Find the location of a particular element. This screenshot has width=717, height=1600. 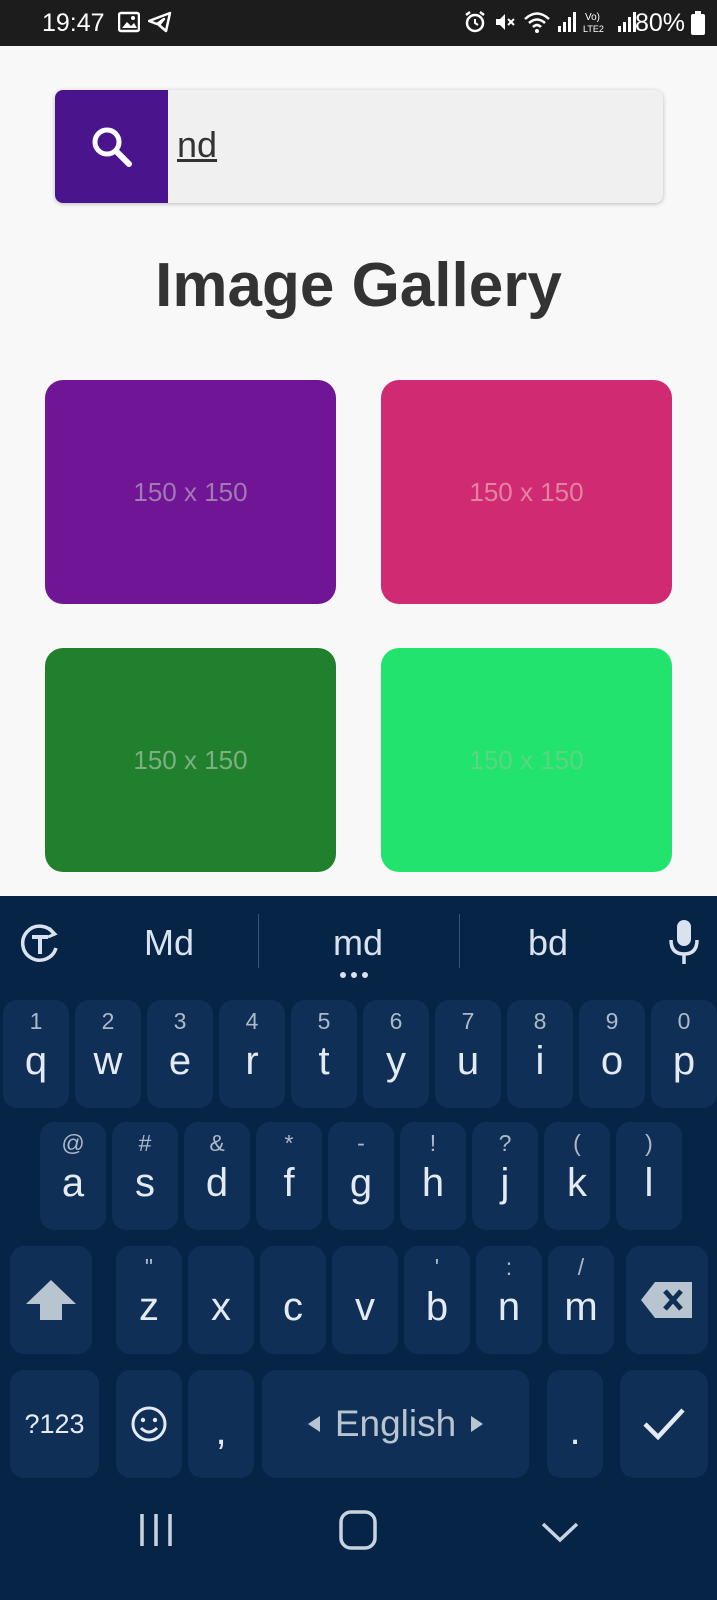

key-u: 7u is located at coordinates (468, 1054).